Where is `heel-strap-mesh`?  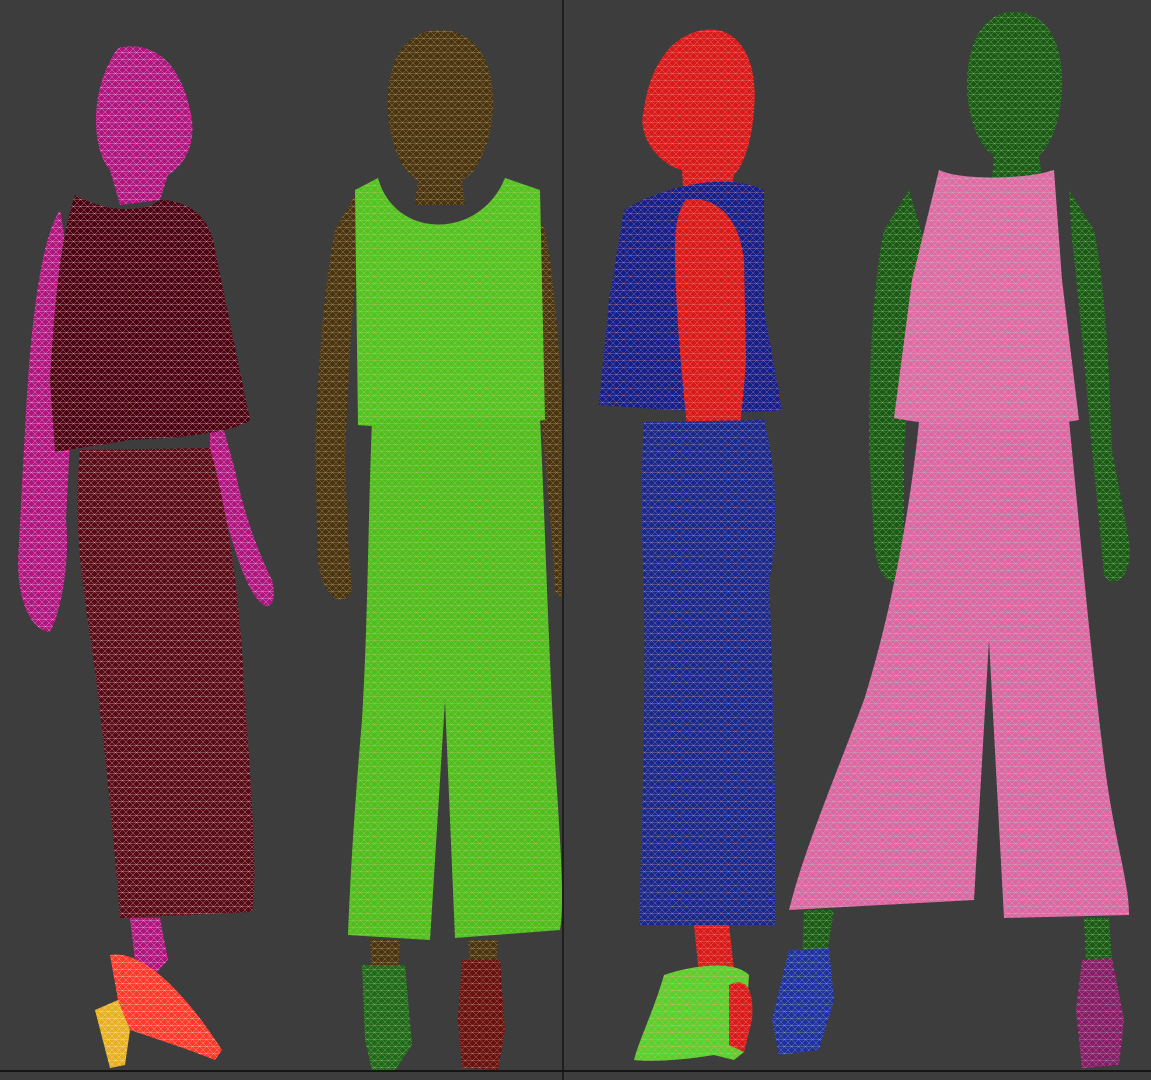 heel-strap-mesh is located at coordinates (741, 1017).